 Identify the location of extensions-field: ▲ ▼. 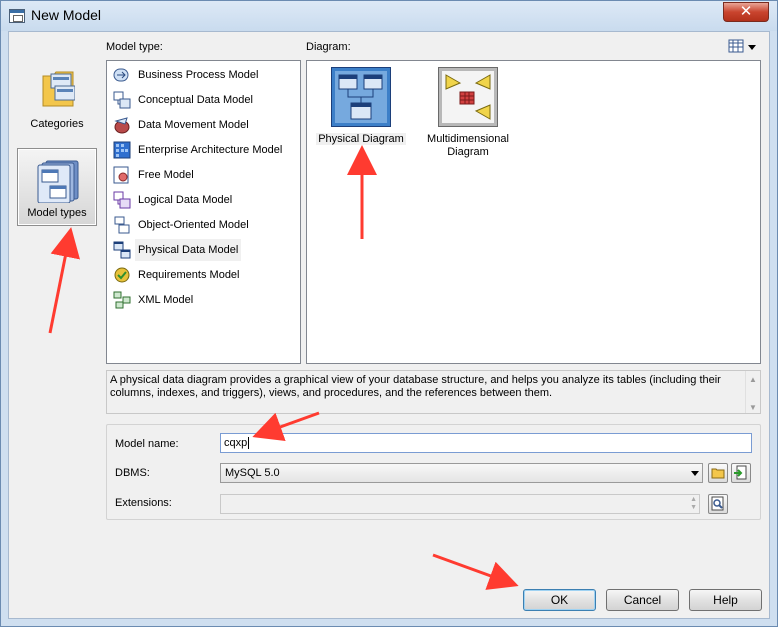
(460, 504).